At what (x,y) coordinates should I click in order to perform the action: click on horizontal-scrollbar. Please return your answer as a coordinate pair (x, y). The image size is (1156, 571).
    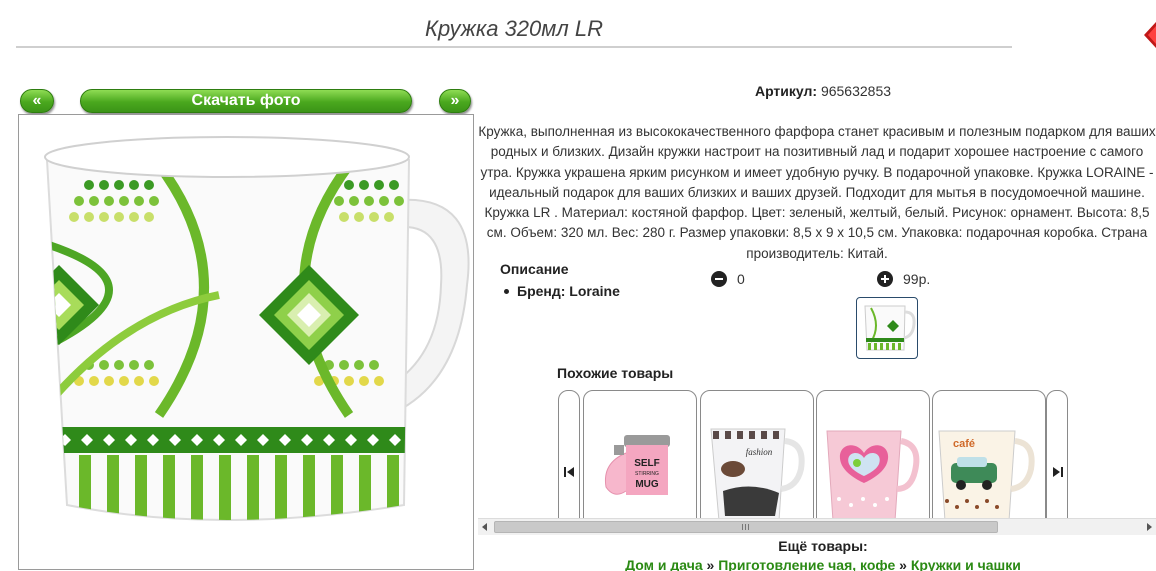
    Looking at the image, I should click on (817, 526).